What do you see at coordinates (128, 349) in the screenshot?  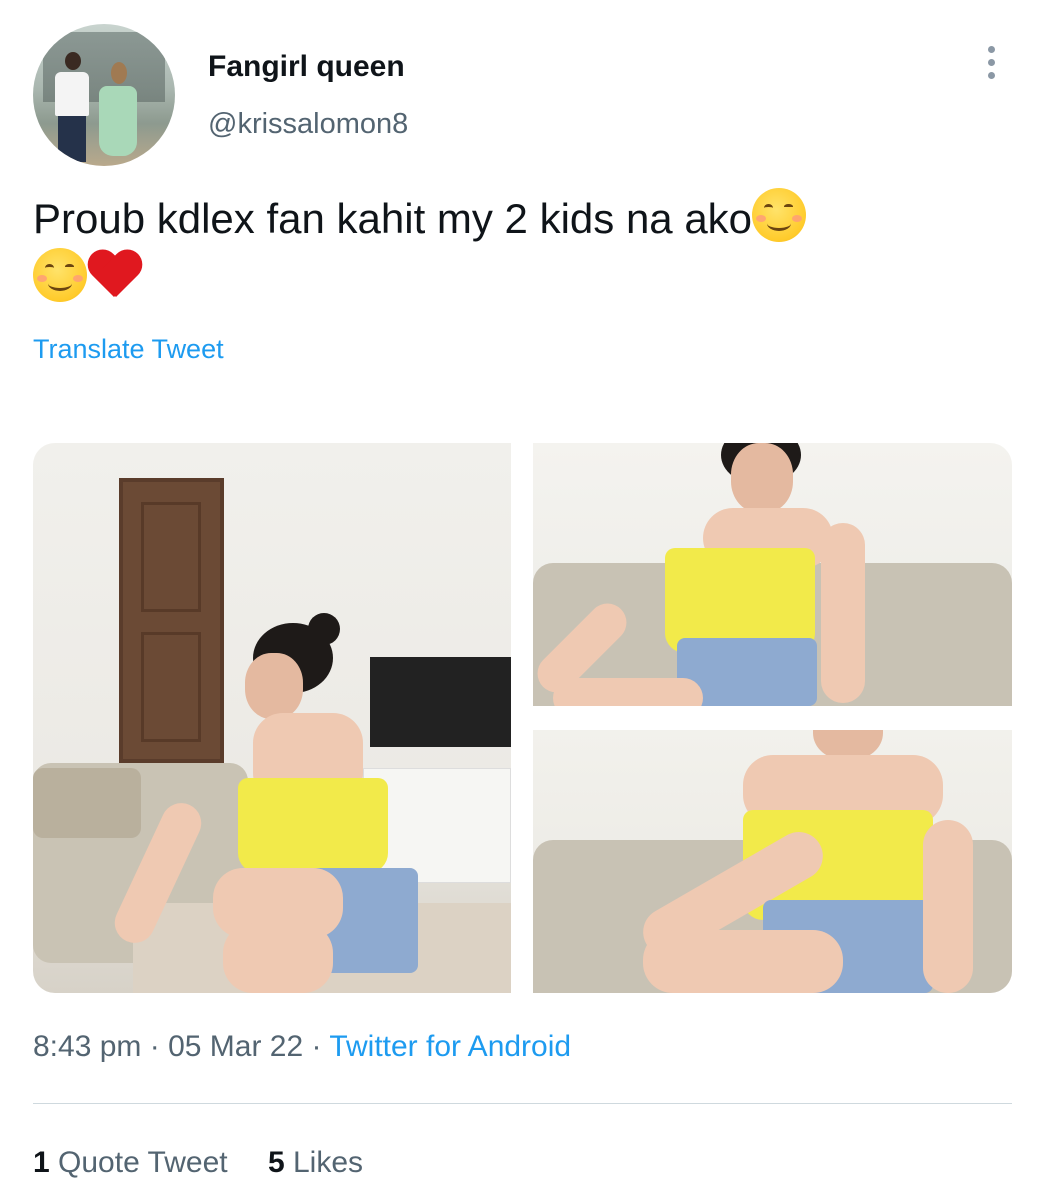 I see `translate-tweet-link: Translate Tweet` at bounding box center [128, 349].